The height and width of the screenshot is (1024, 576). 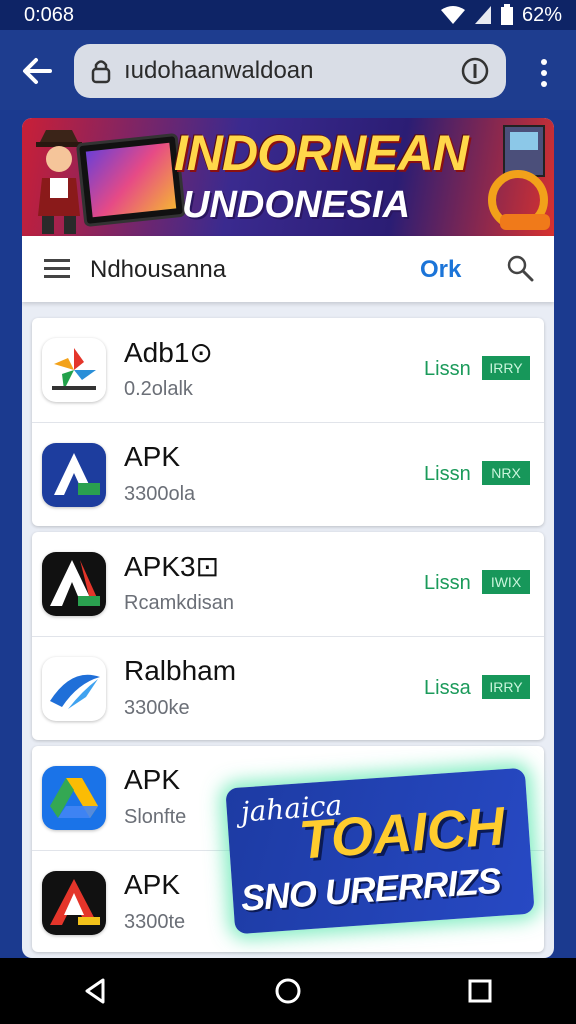 I want to click on browser-toolbar: ıudohaanwaldoan, so click(x=288, y=70).